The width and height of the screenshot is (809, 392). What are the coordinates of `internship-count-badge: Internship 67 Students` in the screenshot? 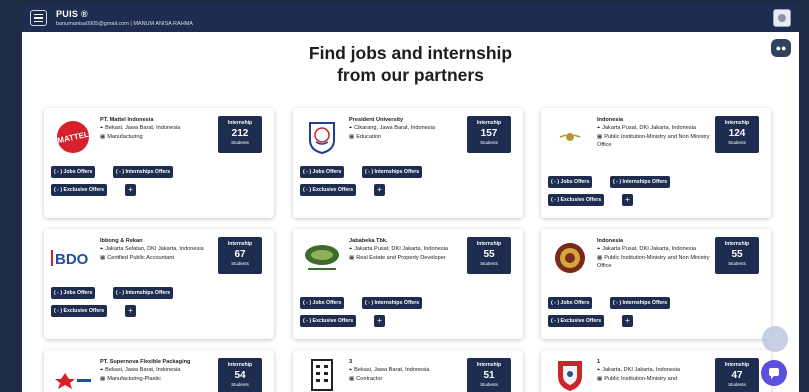 It's located at (240, 255).